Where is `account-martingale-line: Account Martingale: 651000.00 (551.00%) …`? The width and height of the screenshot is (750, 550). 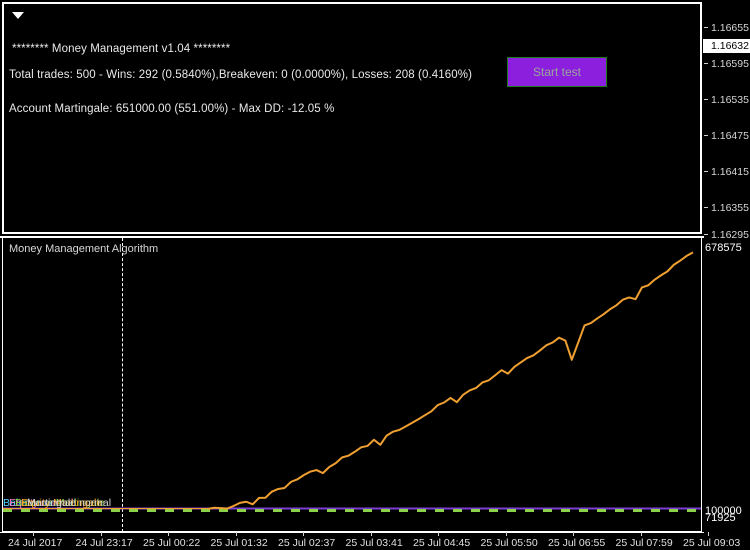 account-martingale-line: Account Martingale: 651000.00 (551.00%) … is located at coordinates (172, 109).